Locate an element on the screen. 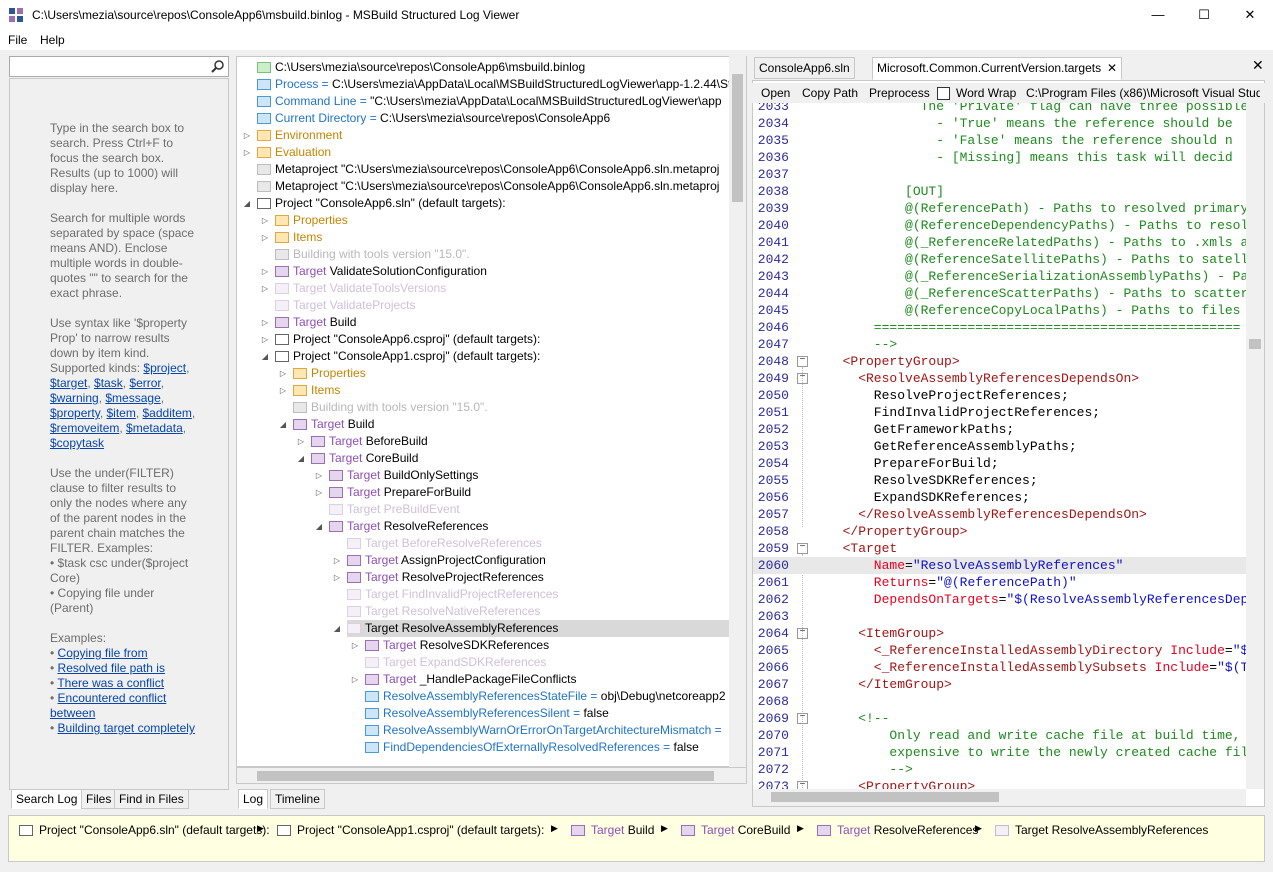 The height and width of the screenshot is (872, 1273). kind-link: $metadata is located at coordinates (154, 428).